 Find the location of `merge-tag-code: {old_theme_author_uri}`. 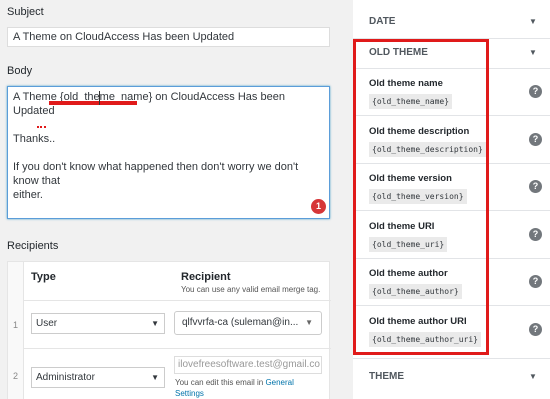

merge-tag-code: {old_theme_author_uri} is located at coordinates (425, 339).